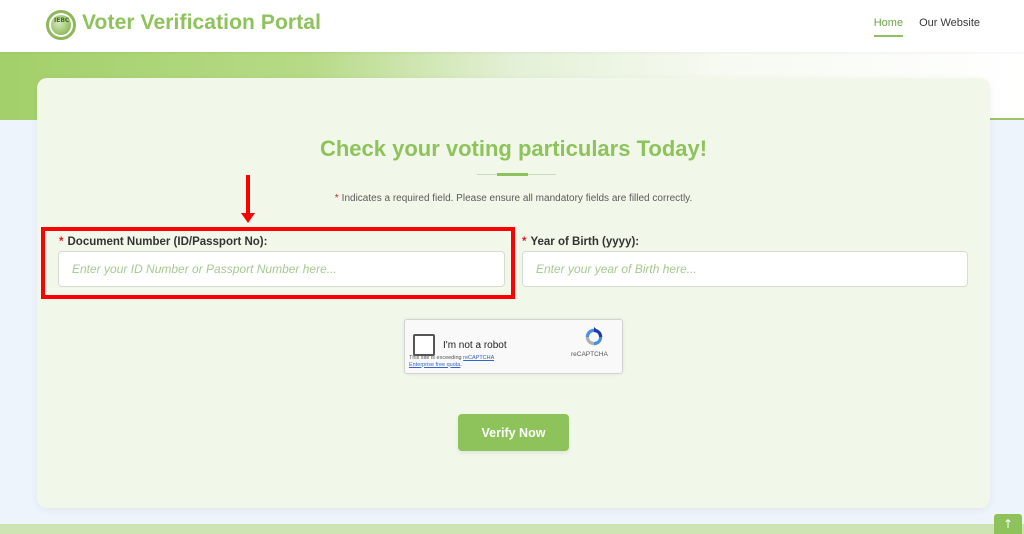 The width and height of the screenshot is (1024, 534). Describe the element at coordinates (167, 242) in the screenshot. I see `document-number-label-text: Document Number (ID/Passport No):` at that location.